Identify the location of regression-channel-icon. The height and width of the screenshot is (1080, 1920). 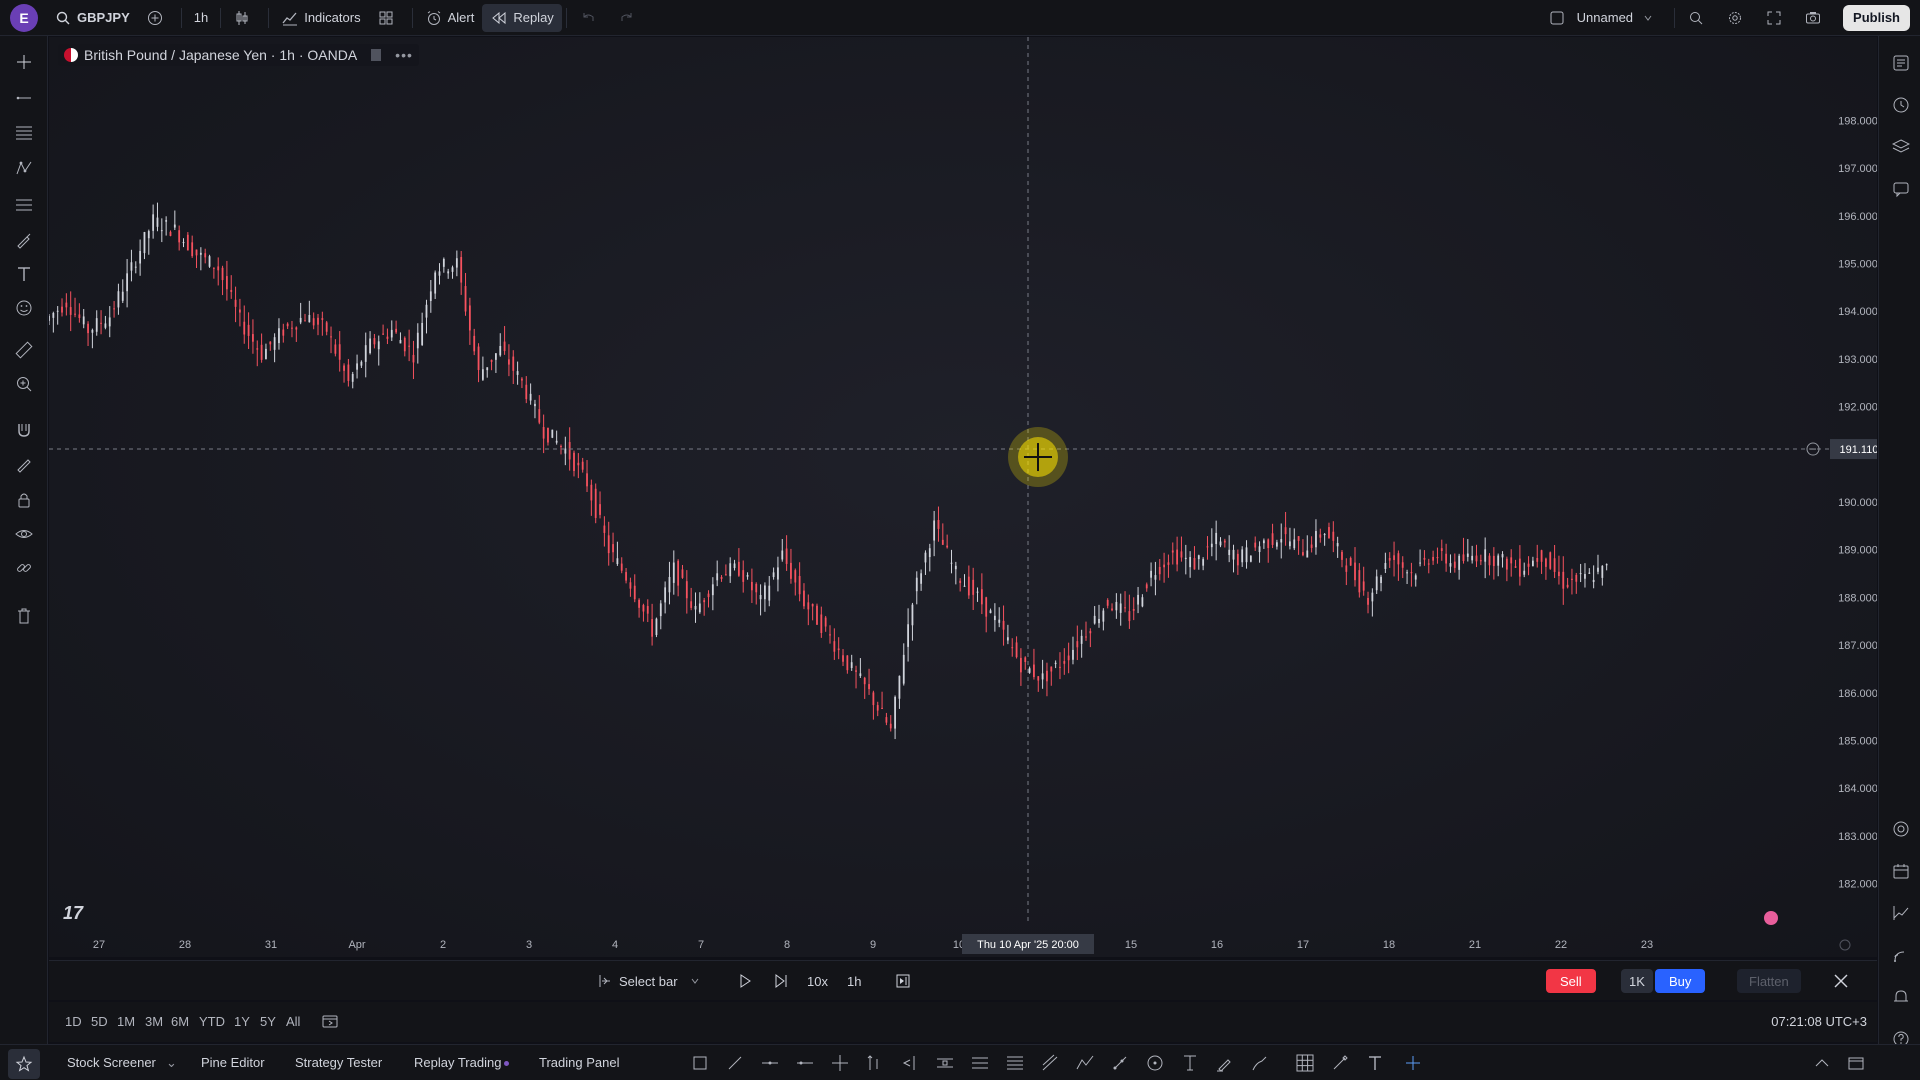
(980, 1063).